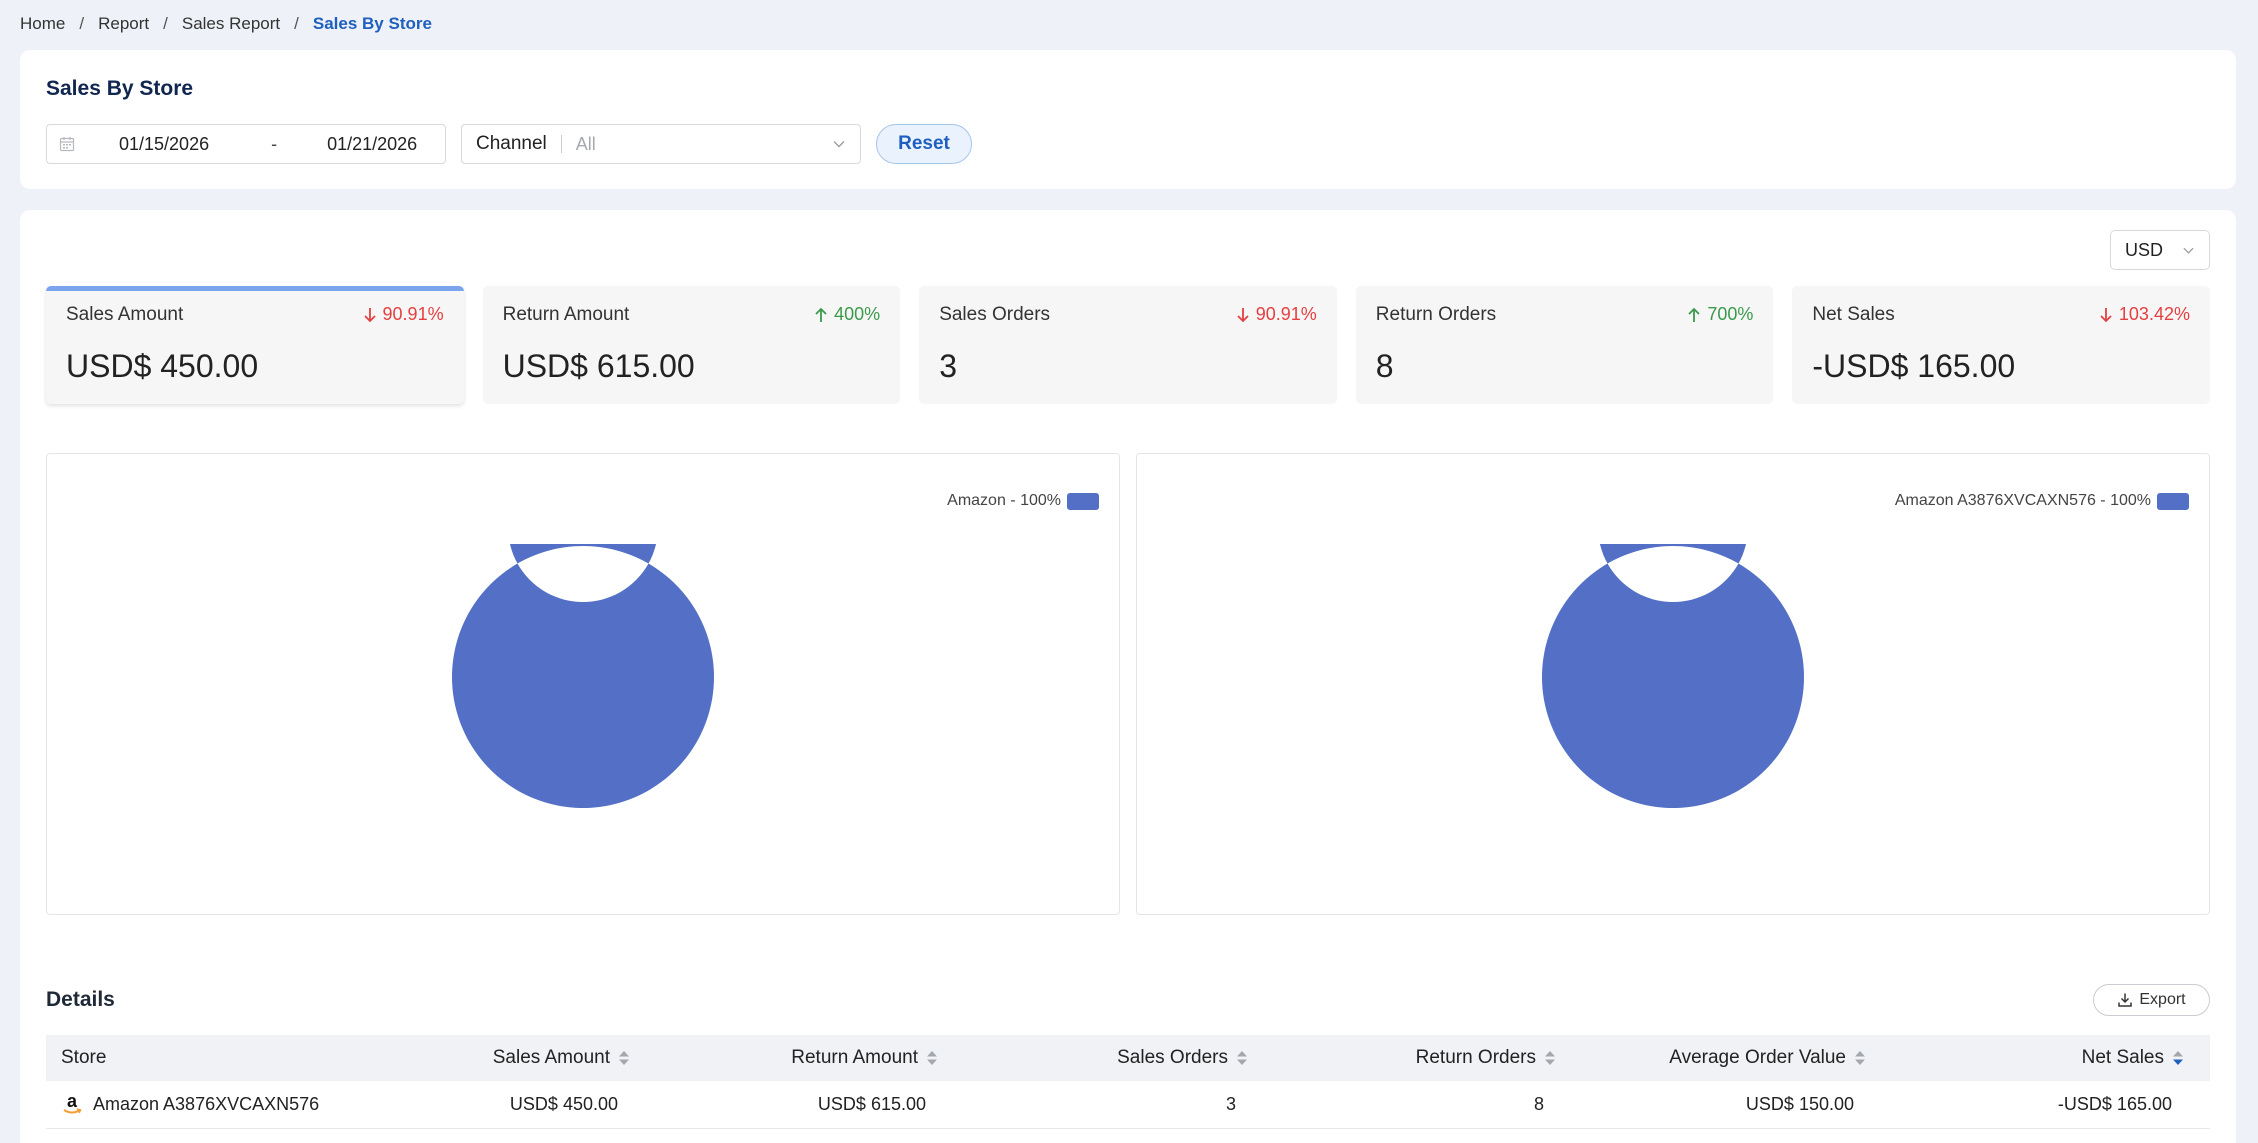 The image size is (2258, 1143). I want to click on cell-return-orders: 8, so click(1538, 1104).